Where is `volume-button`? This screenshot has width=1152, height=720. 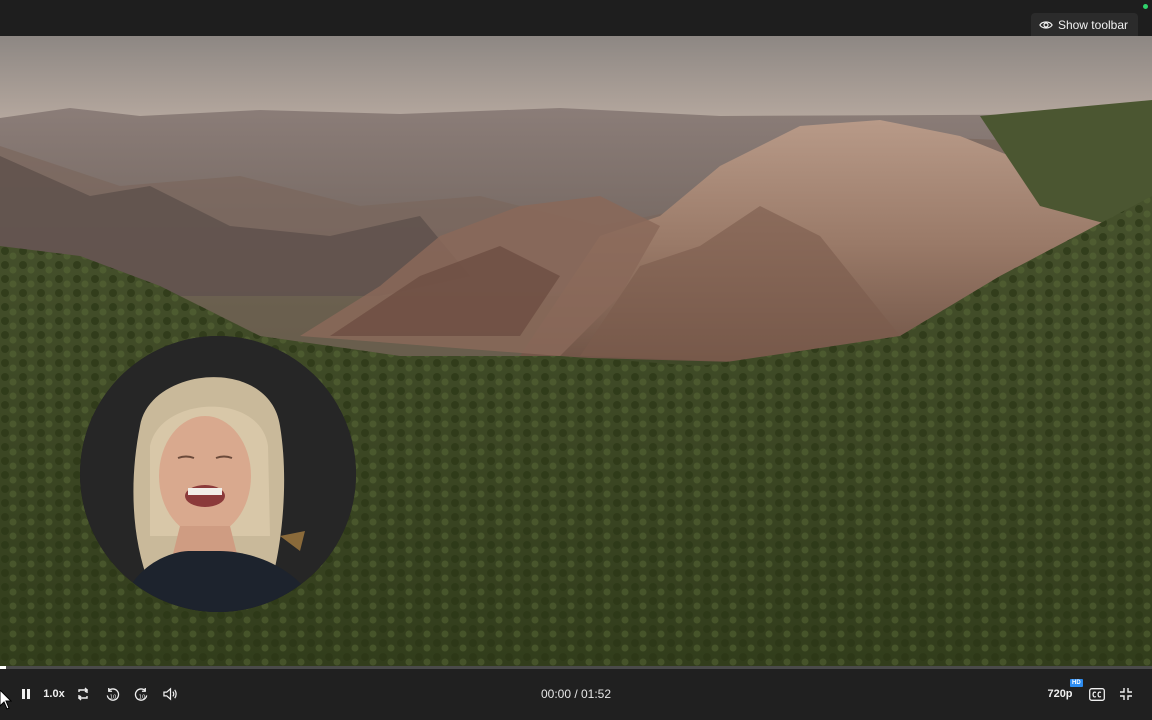
volume-button is located at coordinates (170, 694).